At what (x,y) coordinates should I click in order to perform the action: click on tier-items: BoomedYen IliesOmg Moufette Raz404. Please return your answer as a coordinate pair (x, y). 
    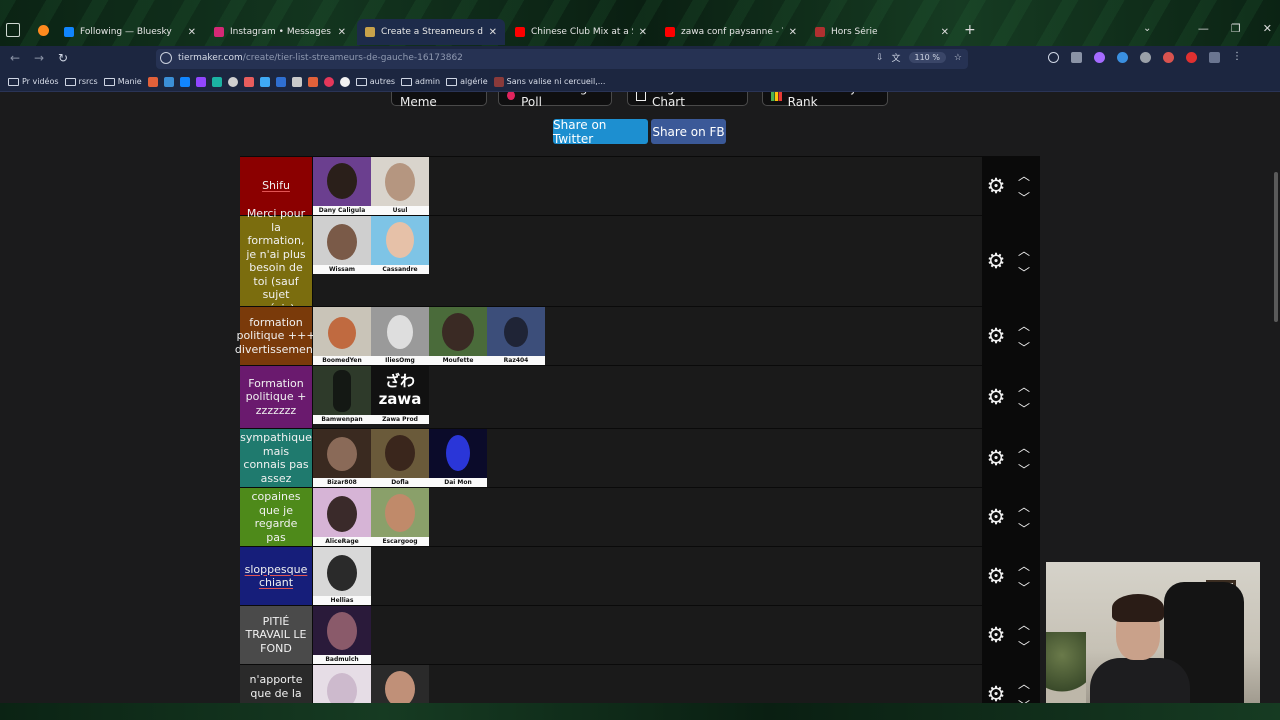
    Looking at the image, I should click on (647, 336).